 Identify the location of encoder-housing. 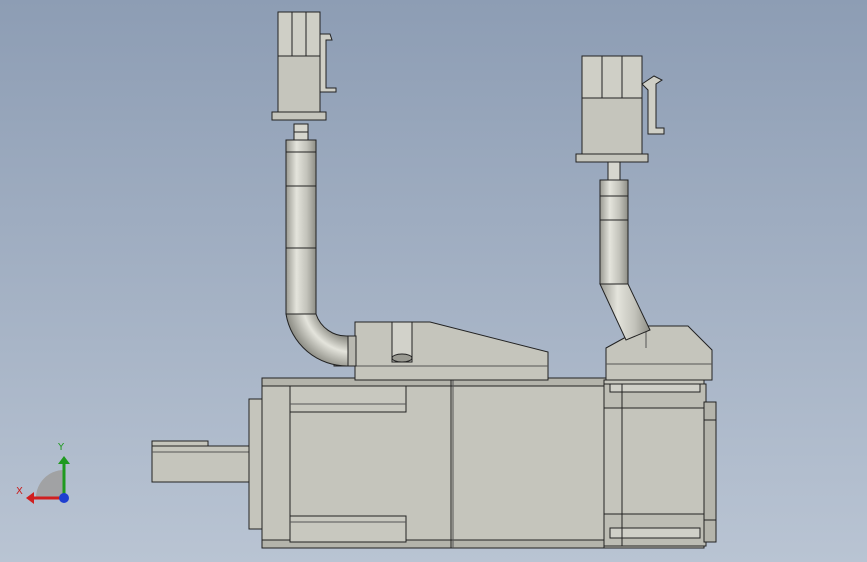
(659, 353).